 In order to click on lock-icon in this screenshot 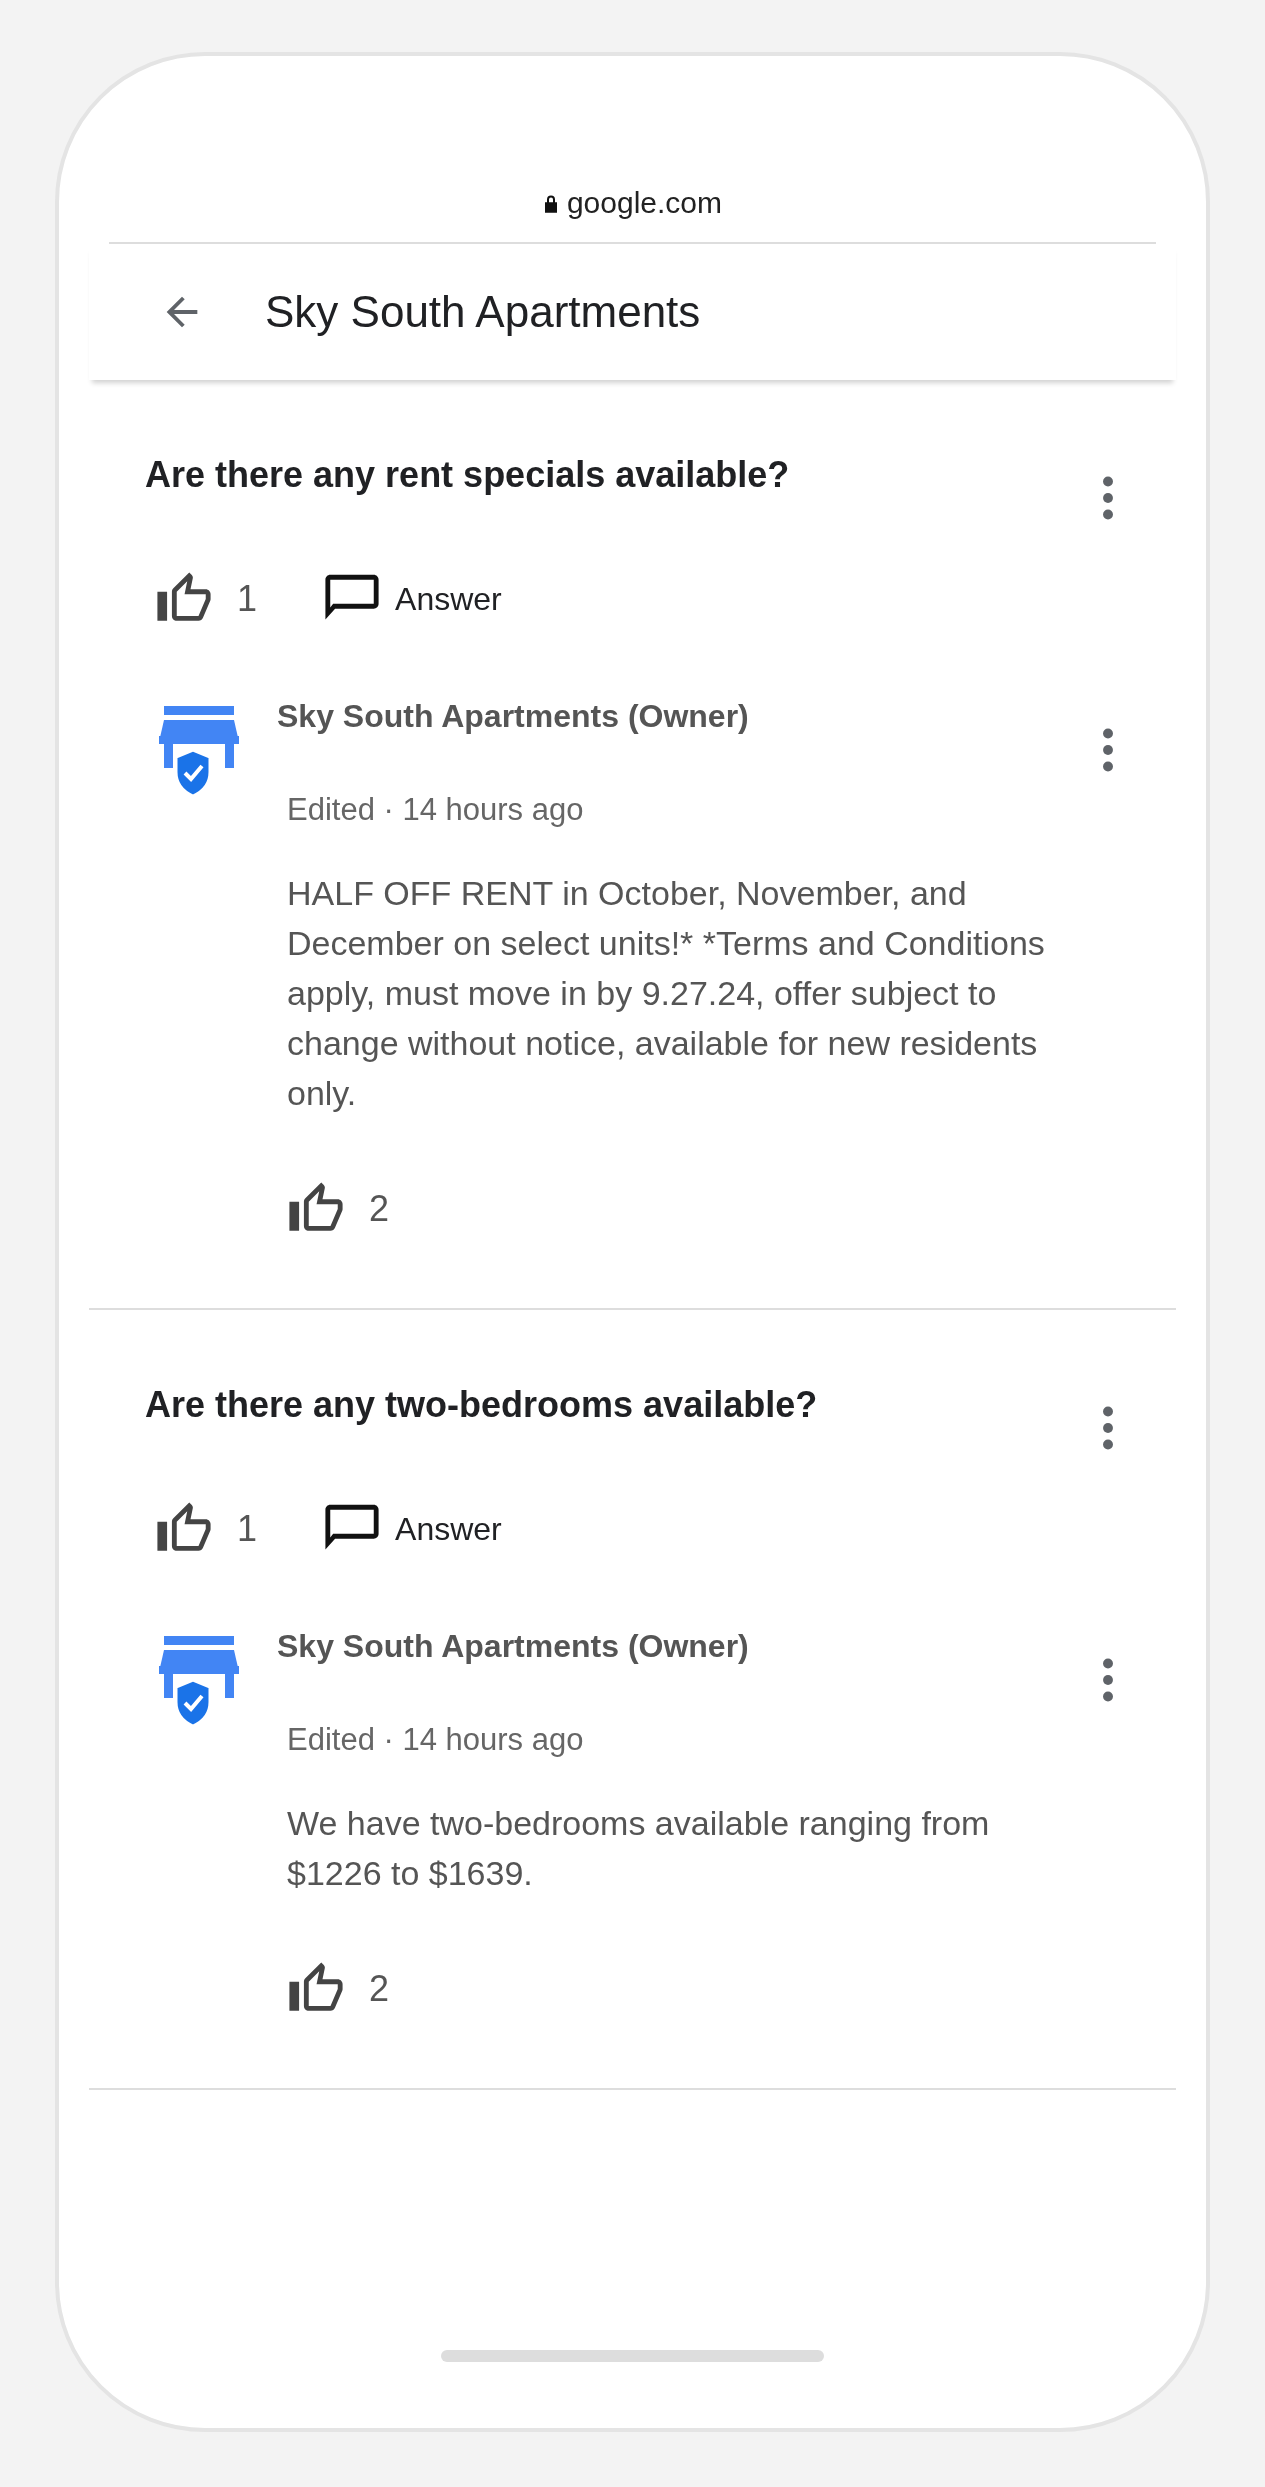, I will do `click(550, 203)`.